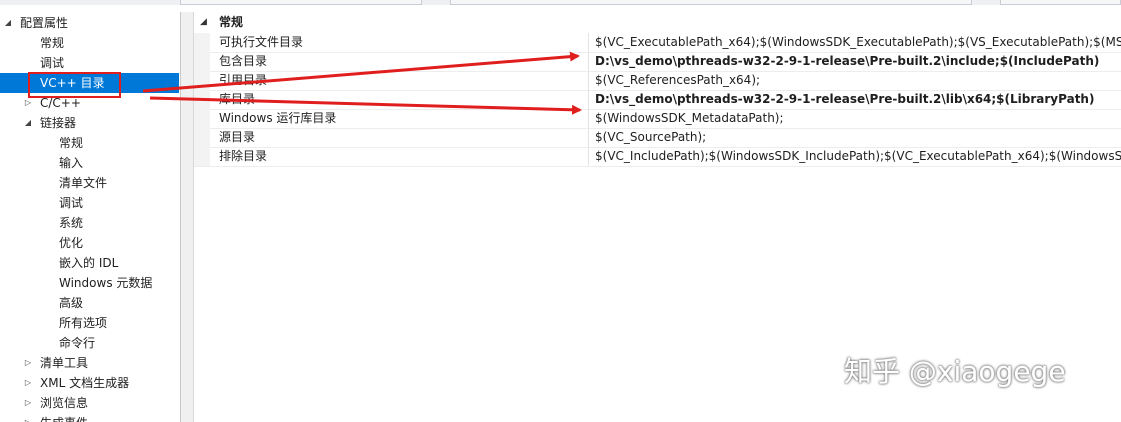 The height and width of the screenshot is (422, 1121). What do you see at coordinates (858, 118) in the screenshot?
I see `property-value: $(WindowsSDK_MetadataPath);` at bounding box center [858, 118].